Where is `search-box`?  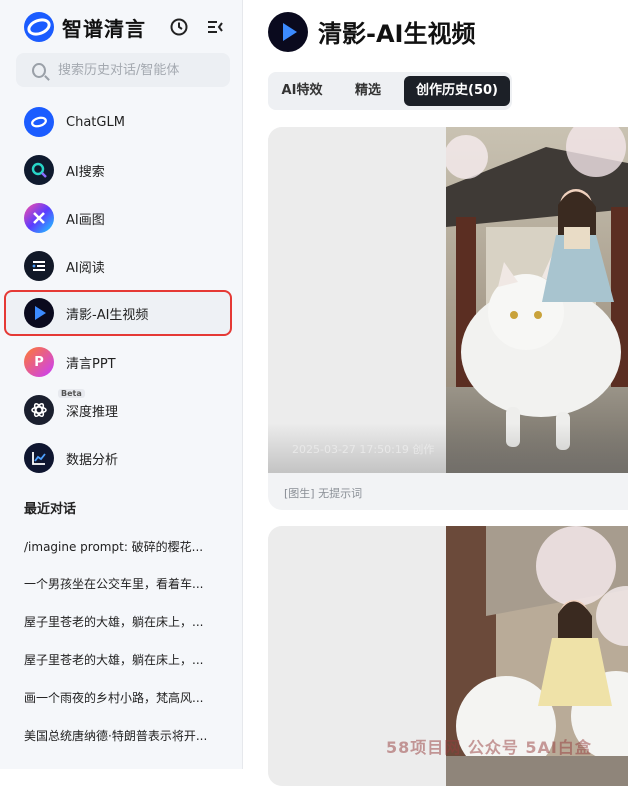 search-box is located at coordinates (123, 70).